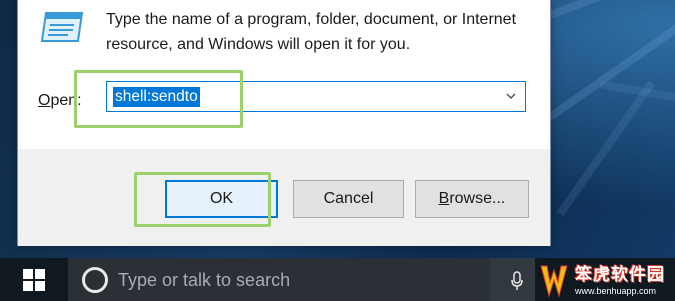 Image resolution: width=675 pixels, height=301 pixels. I want to click on taskbar-search-box: Type or talk to search, so click(279, 279).